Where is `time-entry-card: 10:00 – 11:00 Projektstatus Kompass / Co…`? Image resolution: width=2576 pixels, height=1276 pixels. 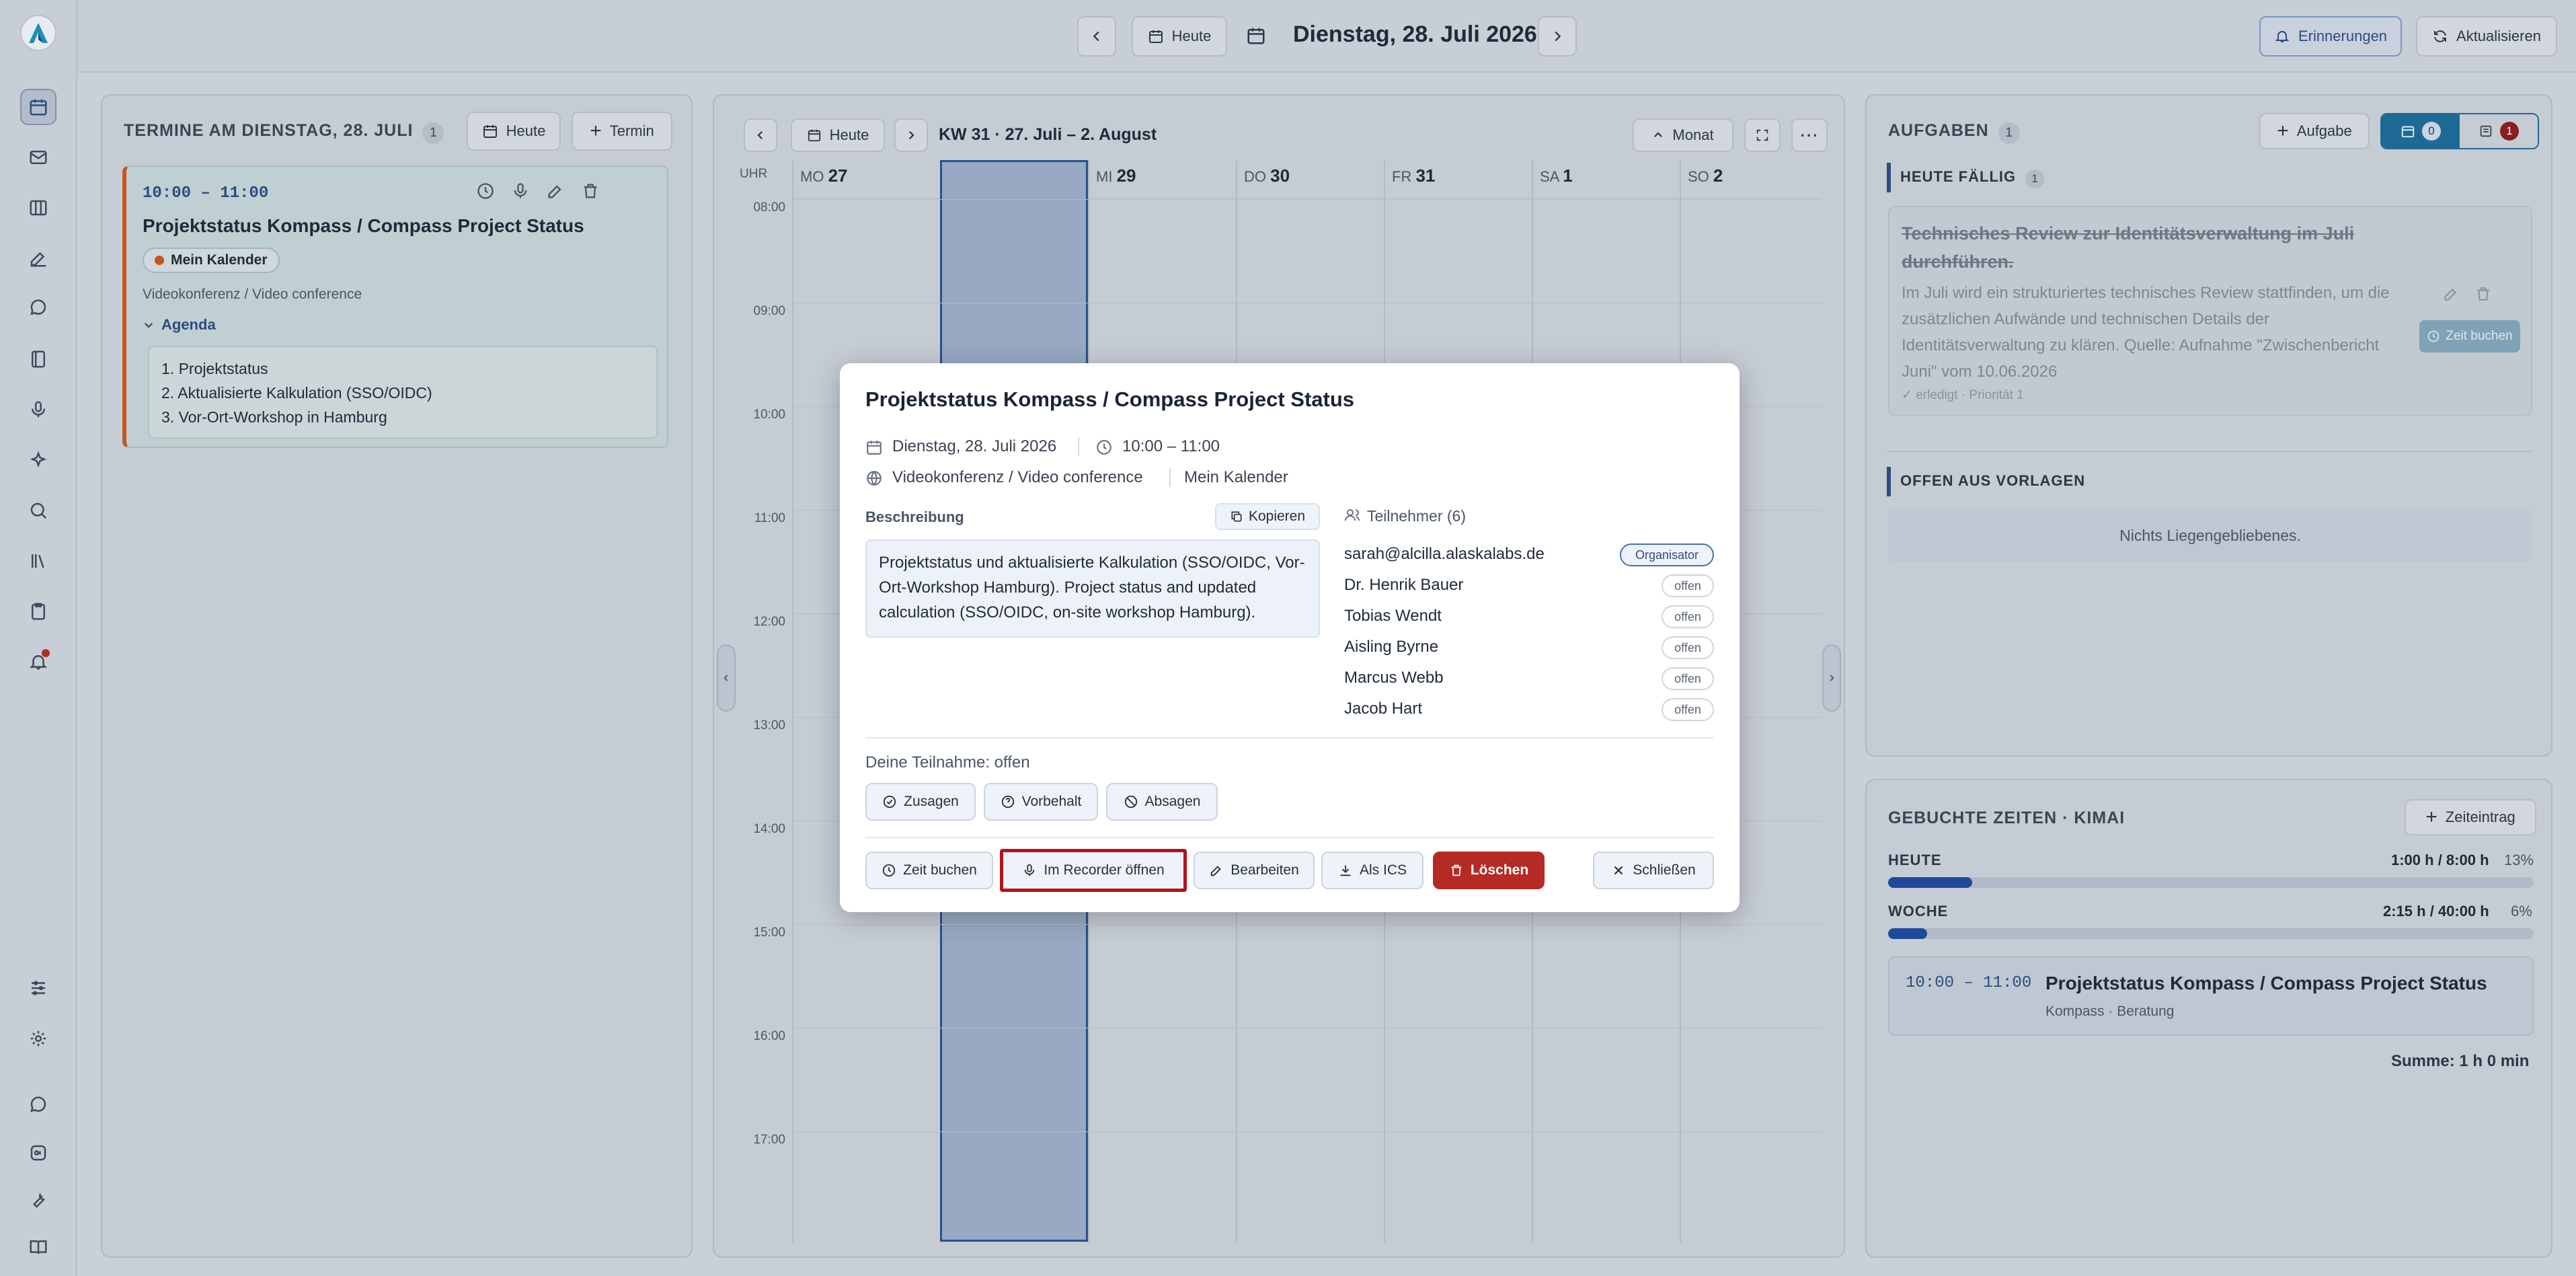
time-entry-card: 10:00 – 11:00 Projektstatus Kompass / Co… is located at coordinates (2211, 996).